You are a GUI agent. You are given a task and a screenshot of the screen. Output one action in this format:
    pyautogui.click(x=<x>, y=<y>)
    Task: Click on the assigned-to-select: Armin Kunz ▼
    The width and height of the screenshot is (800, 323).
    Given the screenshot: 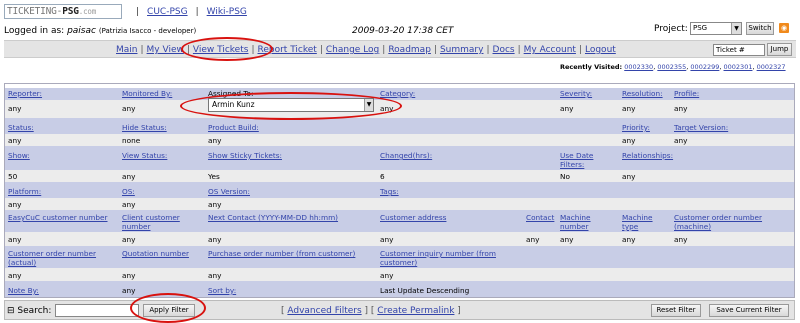 What is the action you would take?
    pyautogui.click(x=291, y=105)
    